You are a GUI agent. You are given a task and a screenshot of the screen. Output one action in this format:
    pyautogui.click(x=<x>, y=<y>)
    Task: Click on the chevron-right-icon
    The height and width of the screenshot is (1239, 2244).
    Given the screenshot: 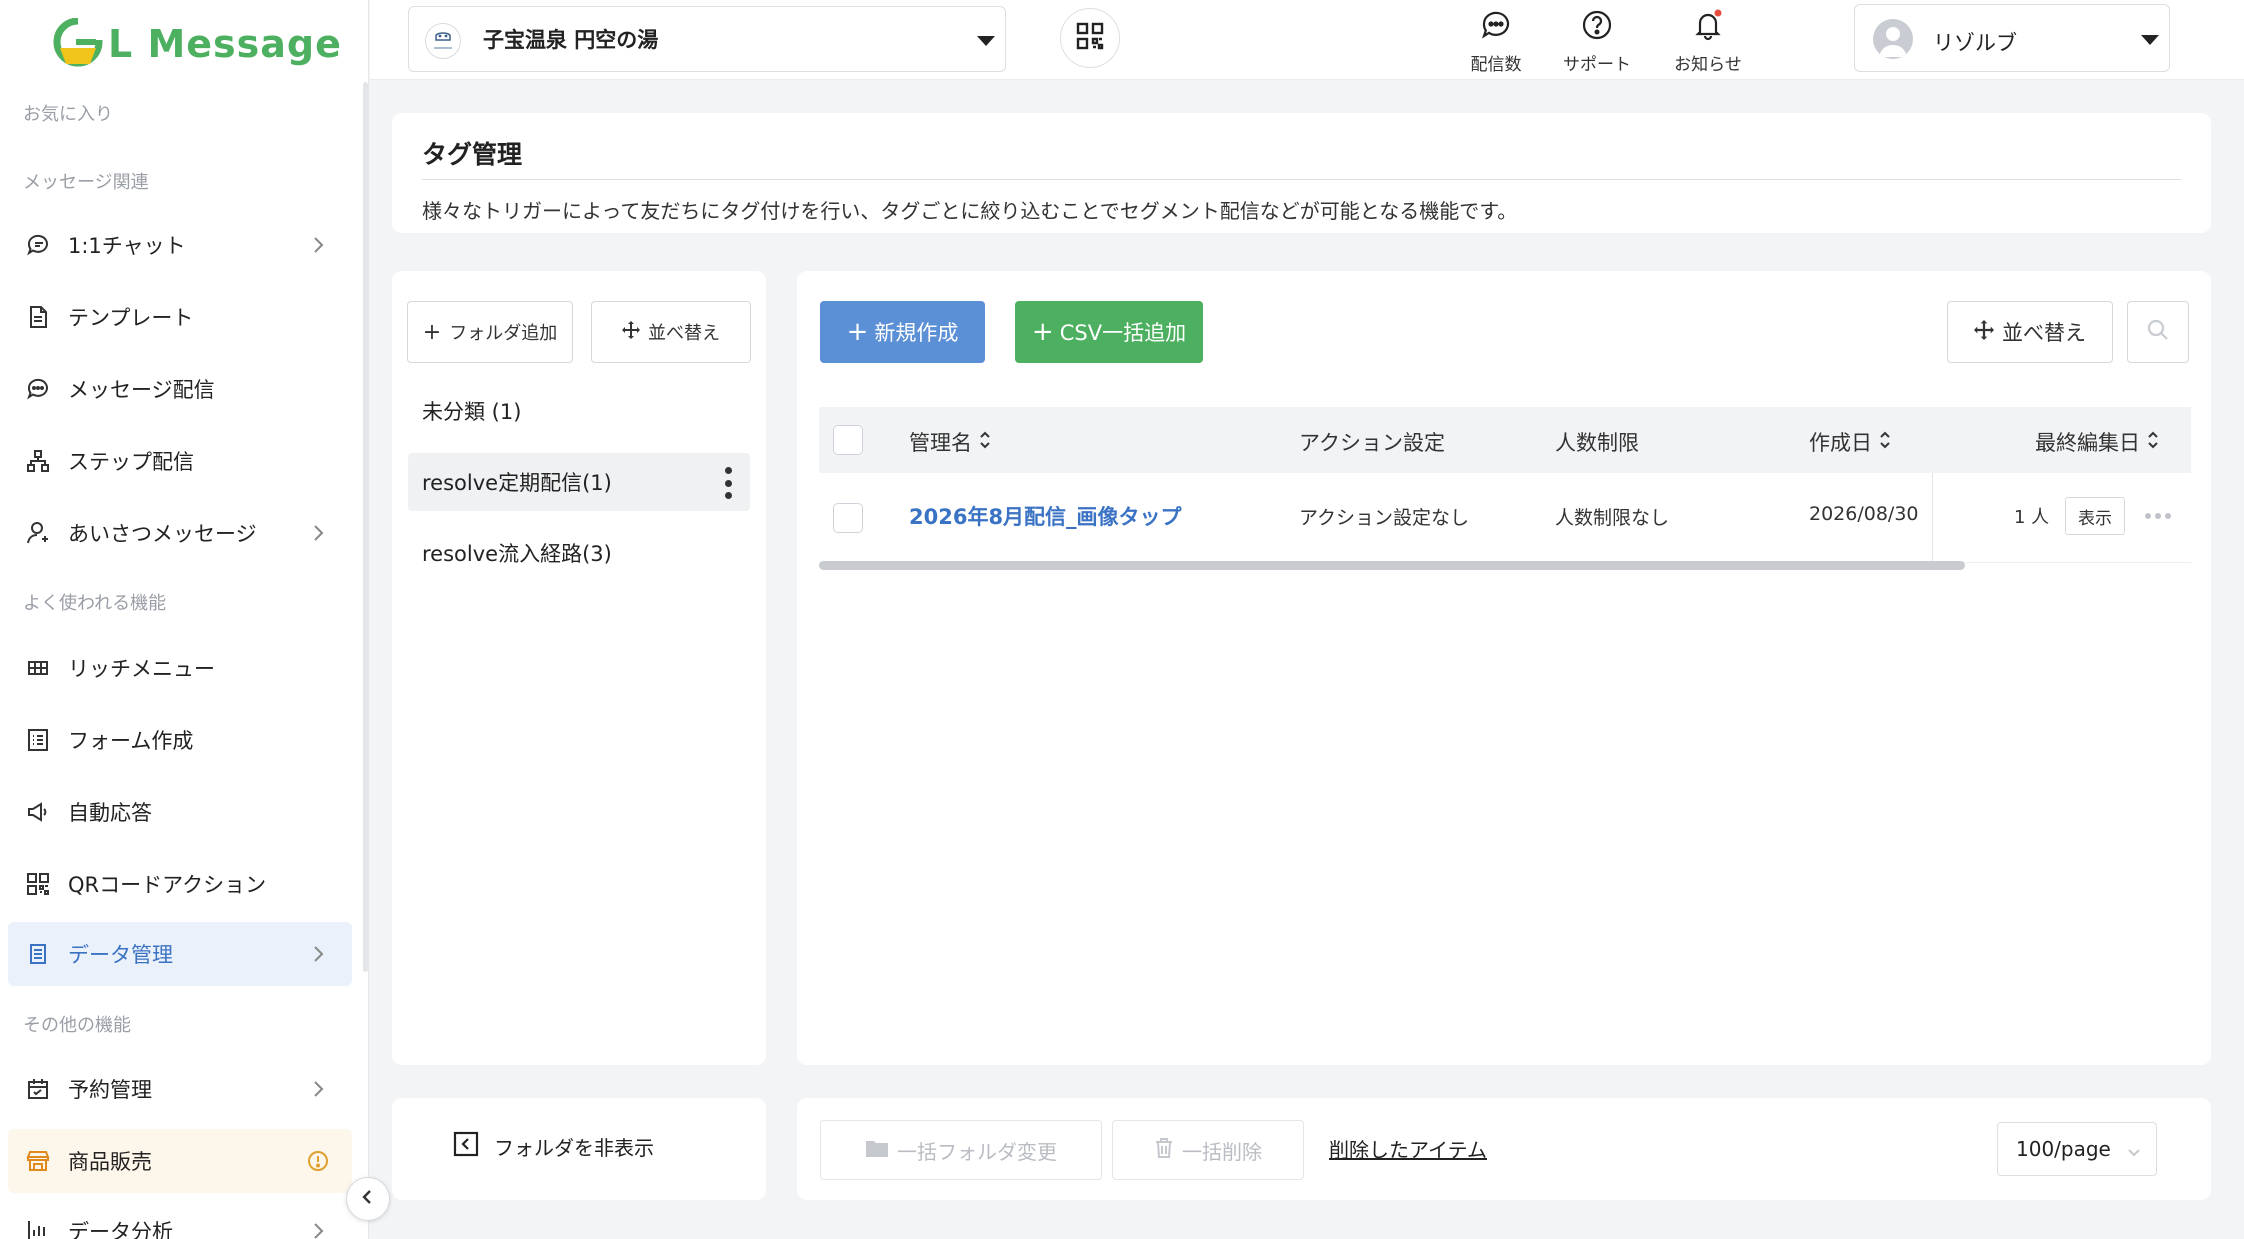 What is the action you would take?
    pyautogui.click(x=318, y=1089)
    